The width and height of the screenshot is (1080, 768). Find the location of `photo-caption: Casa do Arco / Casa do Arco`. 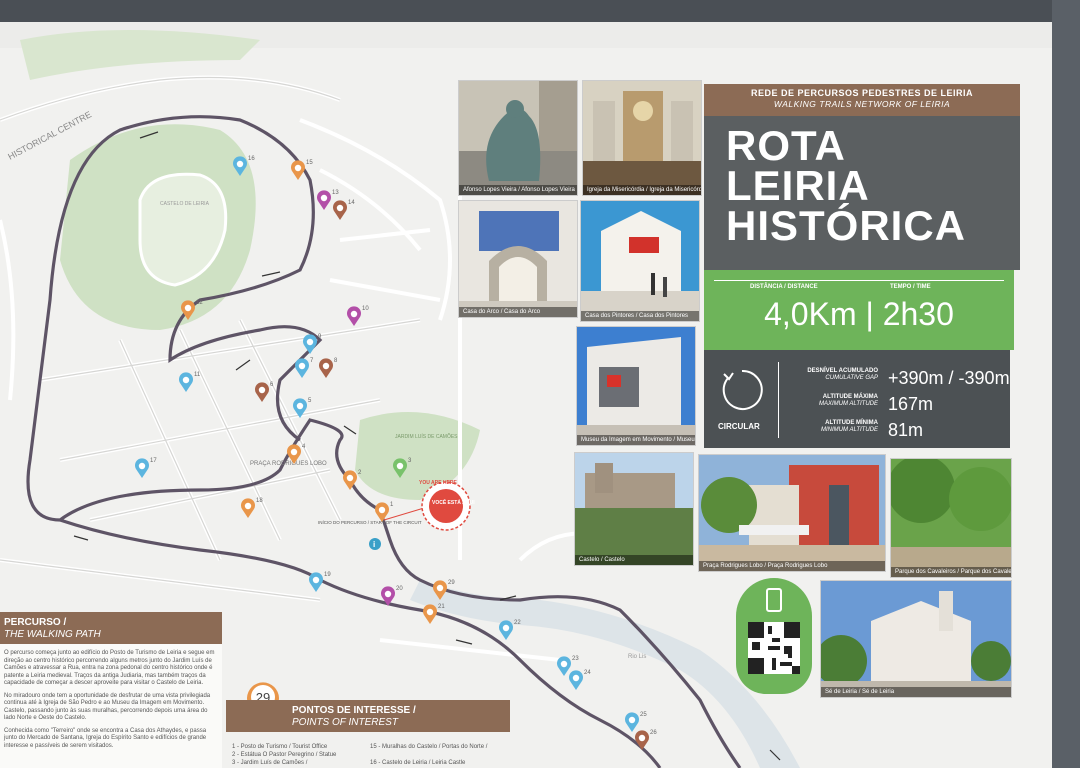

photo-caption: Casa do Arco / Casa do Arco is located at coordinates (518, 312).